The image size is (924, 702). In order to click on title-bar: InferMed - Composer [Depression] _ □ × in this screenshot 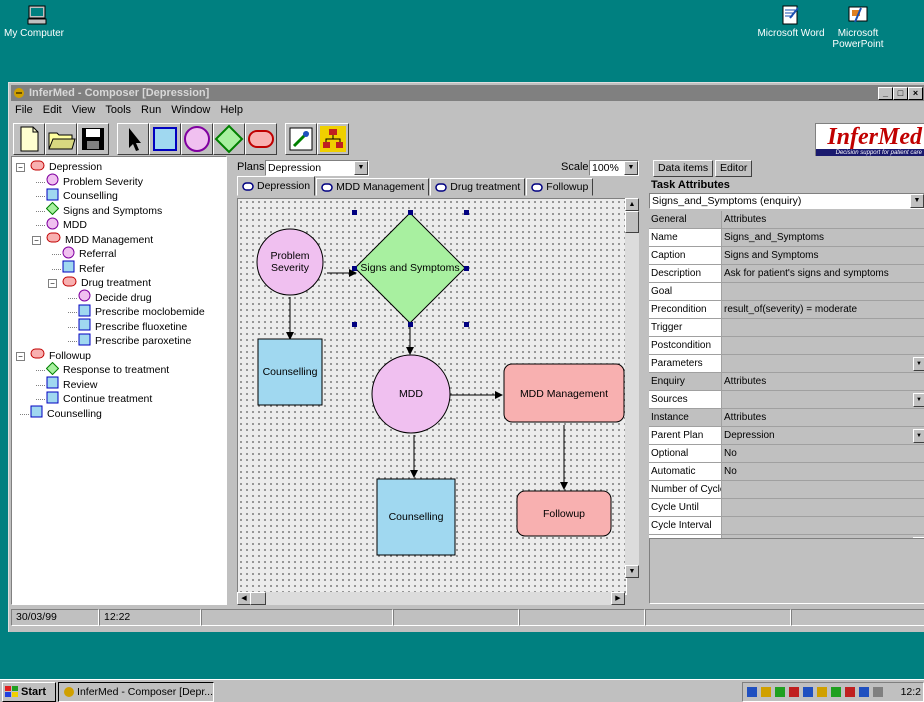, I will do `click(467, 93)`.